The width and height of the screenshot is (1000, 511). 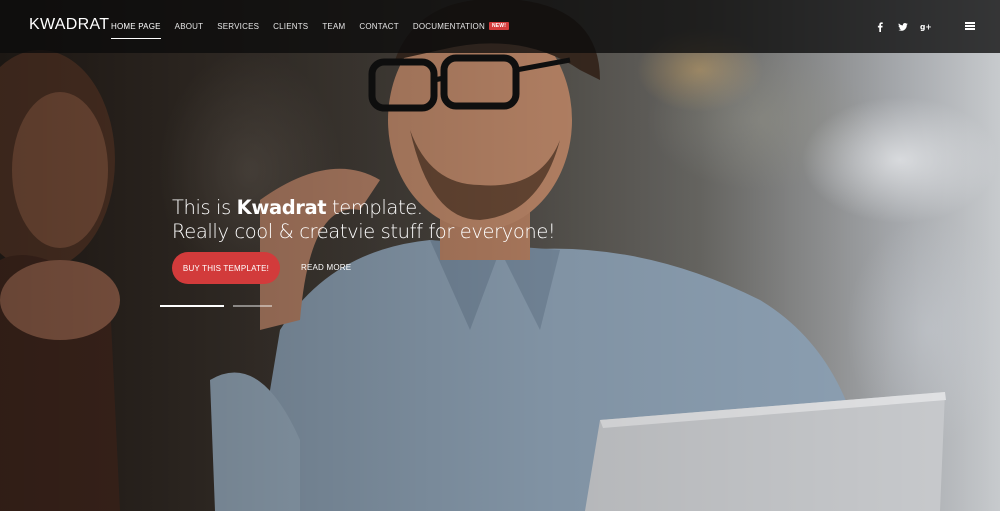 I want to click on nav-item-services: SERVICES, so click(x=238, y=26).